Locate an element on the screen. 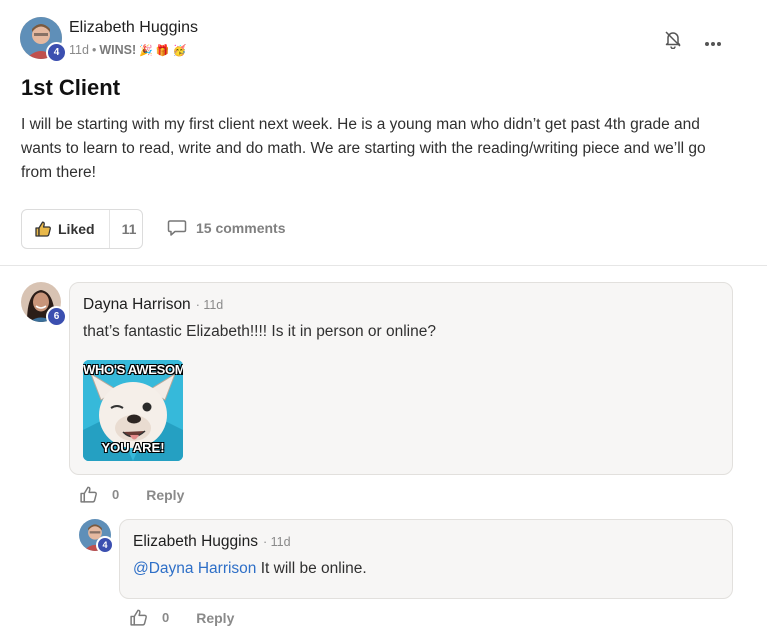  comment-like-count: 0 is located at coordinates (116, 494).